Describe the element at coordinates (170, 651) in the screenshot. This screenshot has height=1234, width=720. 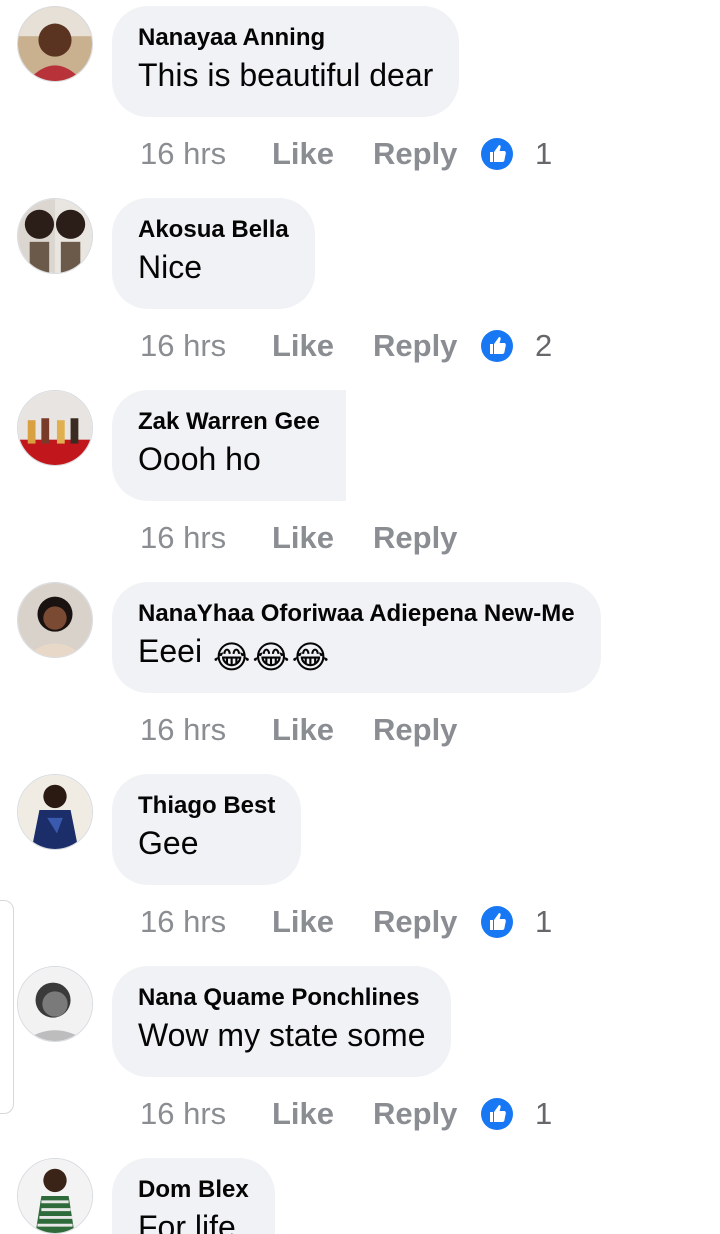
I see `comment-text-content: Eeei` at that location.